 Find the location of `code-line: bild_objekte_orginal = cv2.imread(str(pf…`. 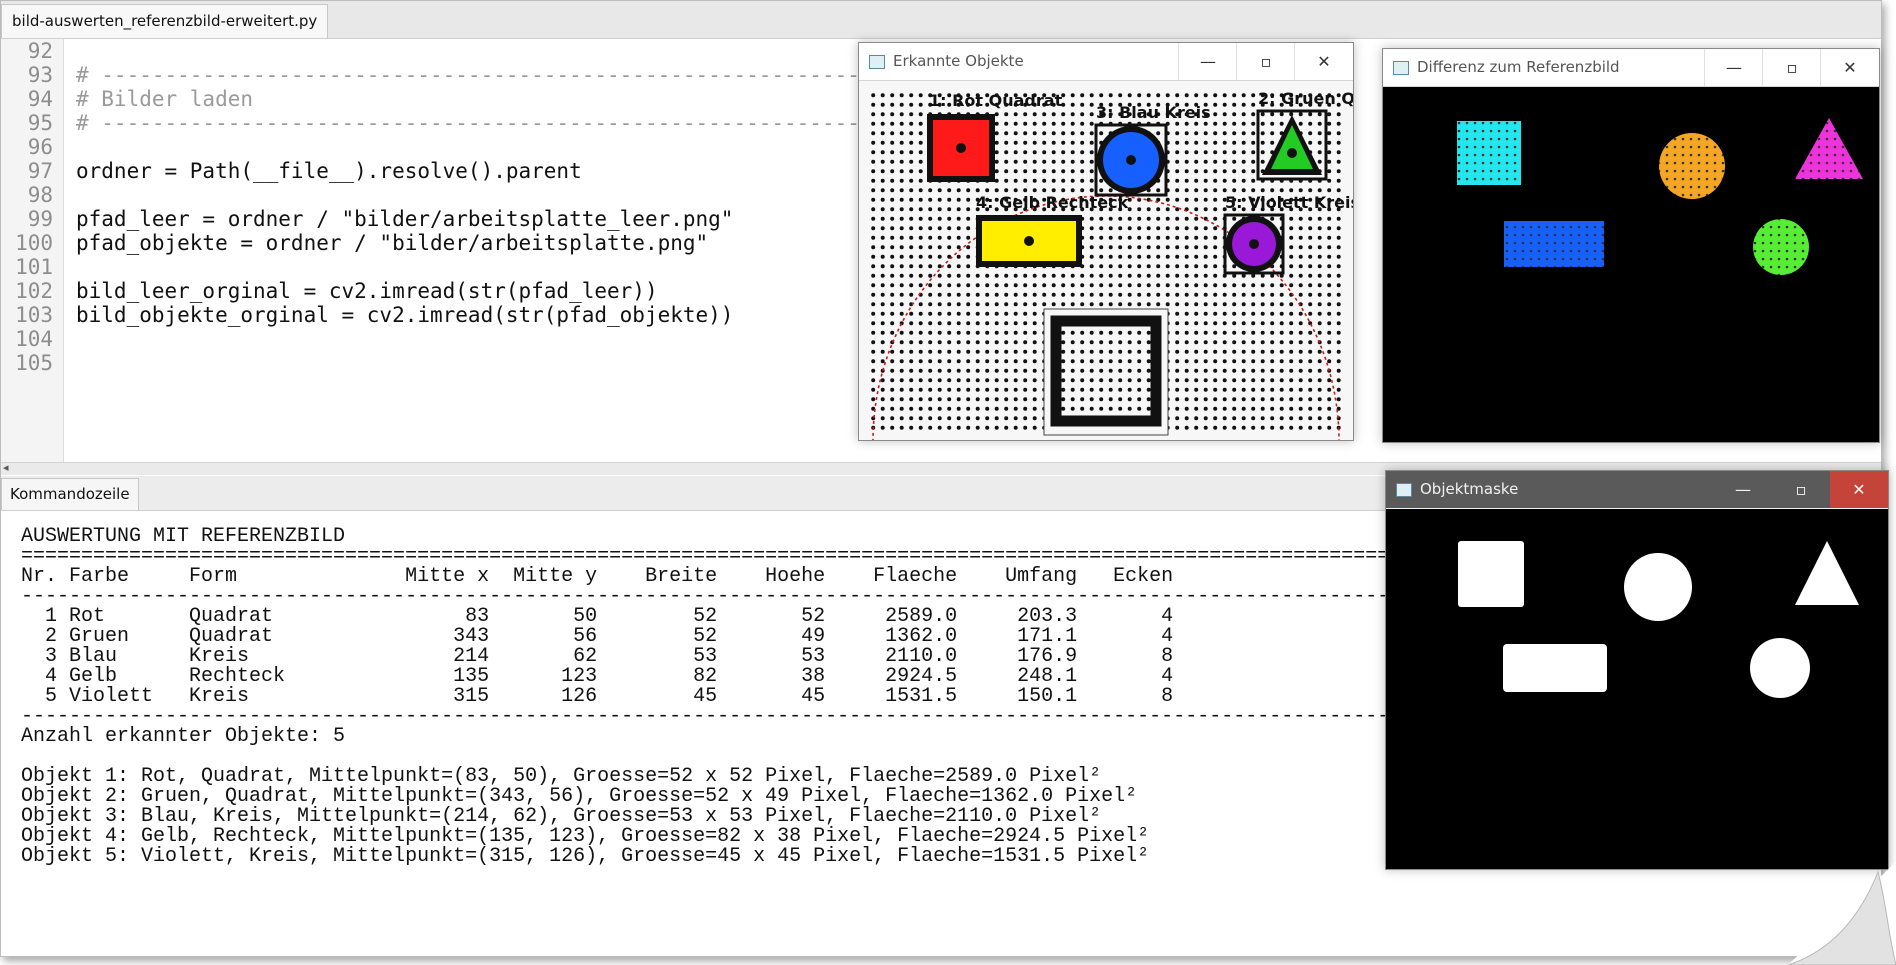

code-line: bild_objekte_orginal = cv2.imread(str(pf… is located at coordinates (405, 315).